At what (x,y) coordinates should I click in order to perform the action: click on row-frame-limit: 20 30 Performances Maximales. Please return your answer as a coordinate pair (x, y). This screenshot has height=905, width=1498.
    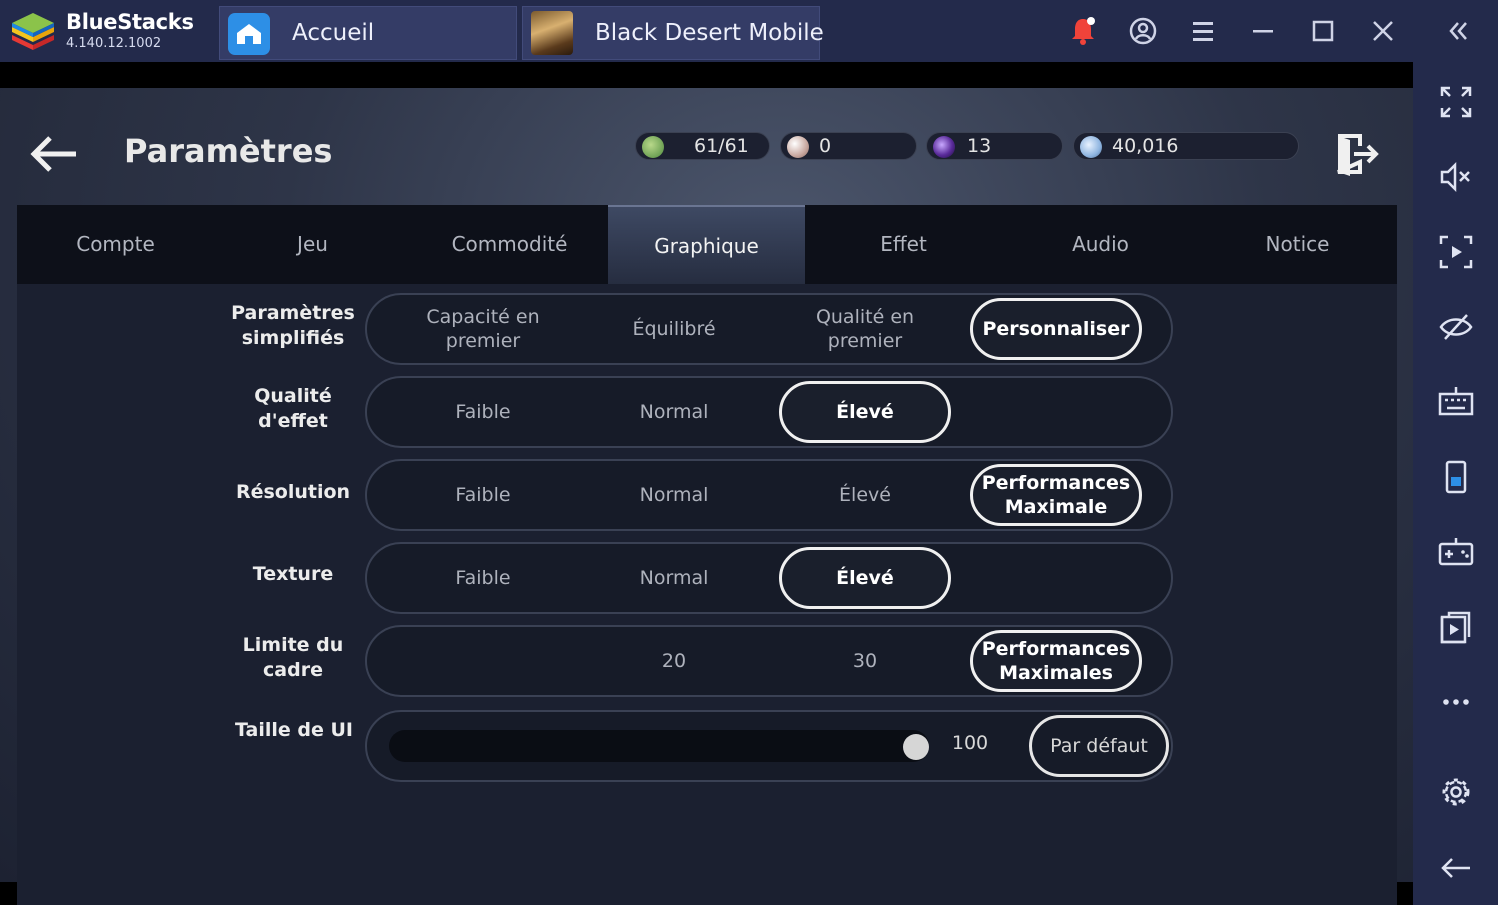
    Looking at the image, I should click on (769, 661).